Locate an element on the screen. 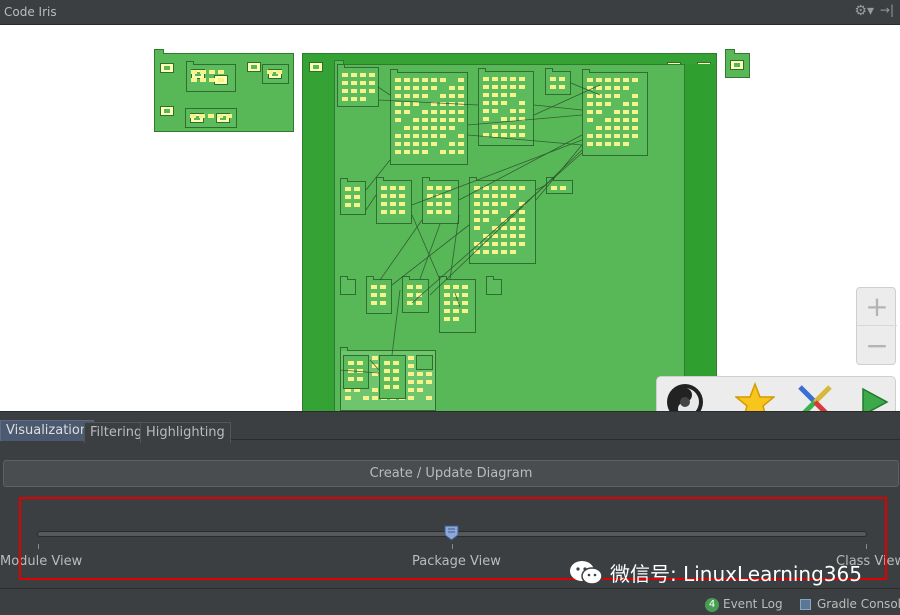 This screenshot has width=900, height=615. event-log-count-badge: 4 is located at coordinates (712, 604).